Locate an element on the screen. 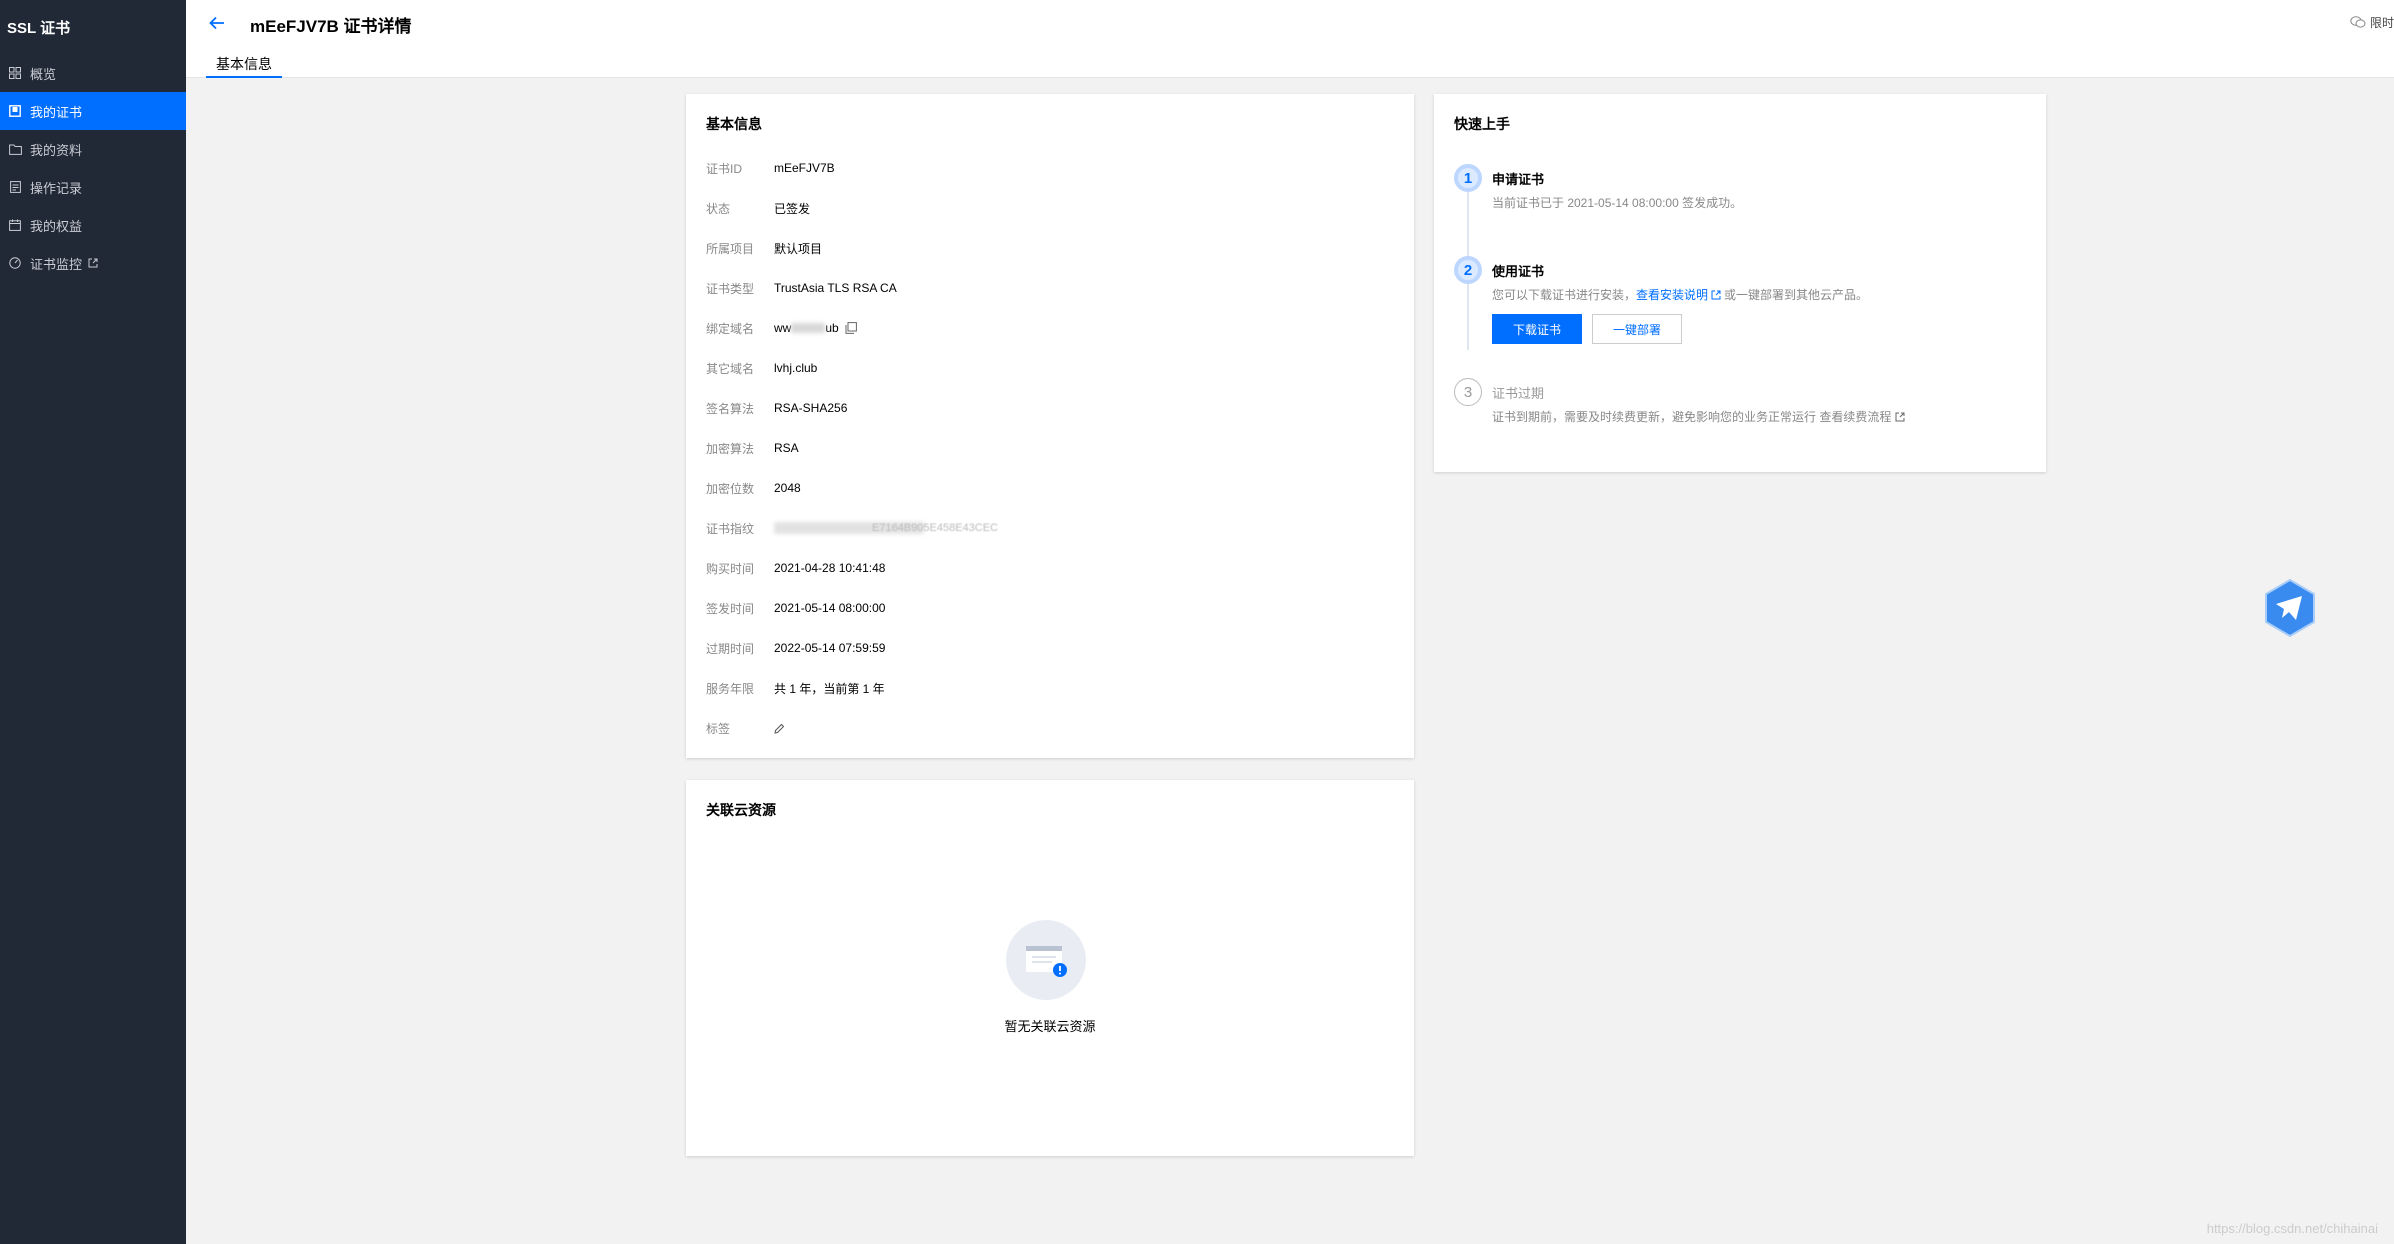 The width and height of the screenshot is (2394, 1244). sidebar-item-my-certificates: 我的证书 is located at coordinates (93, 111).